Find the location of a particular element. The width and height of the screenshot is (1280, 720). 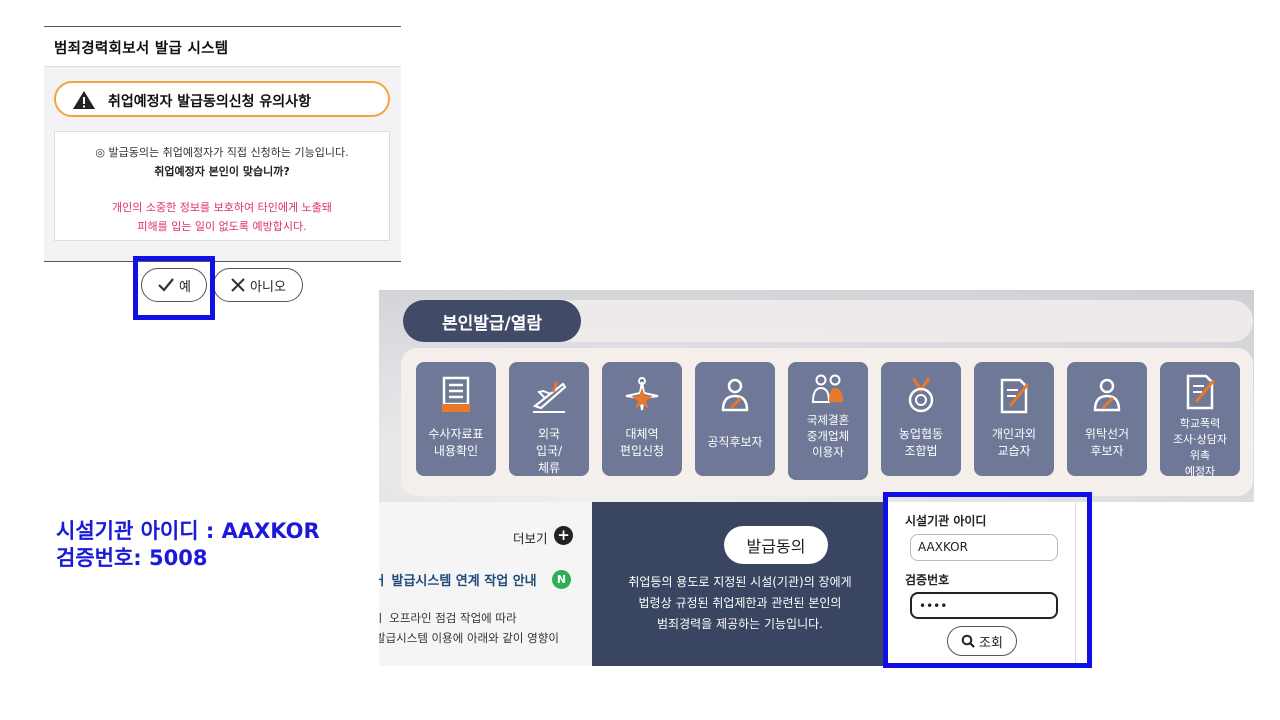

service-label: 국제결혼 중개업체 이용자 is located at coordinates (828, 436).